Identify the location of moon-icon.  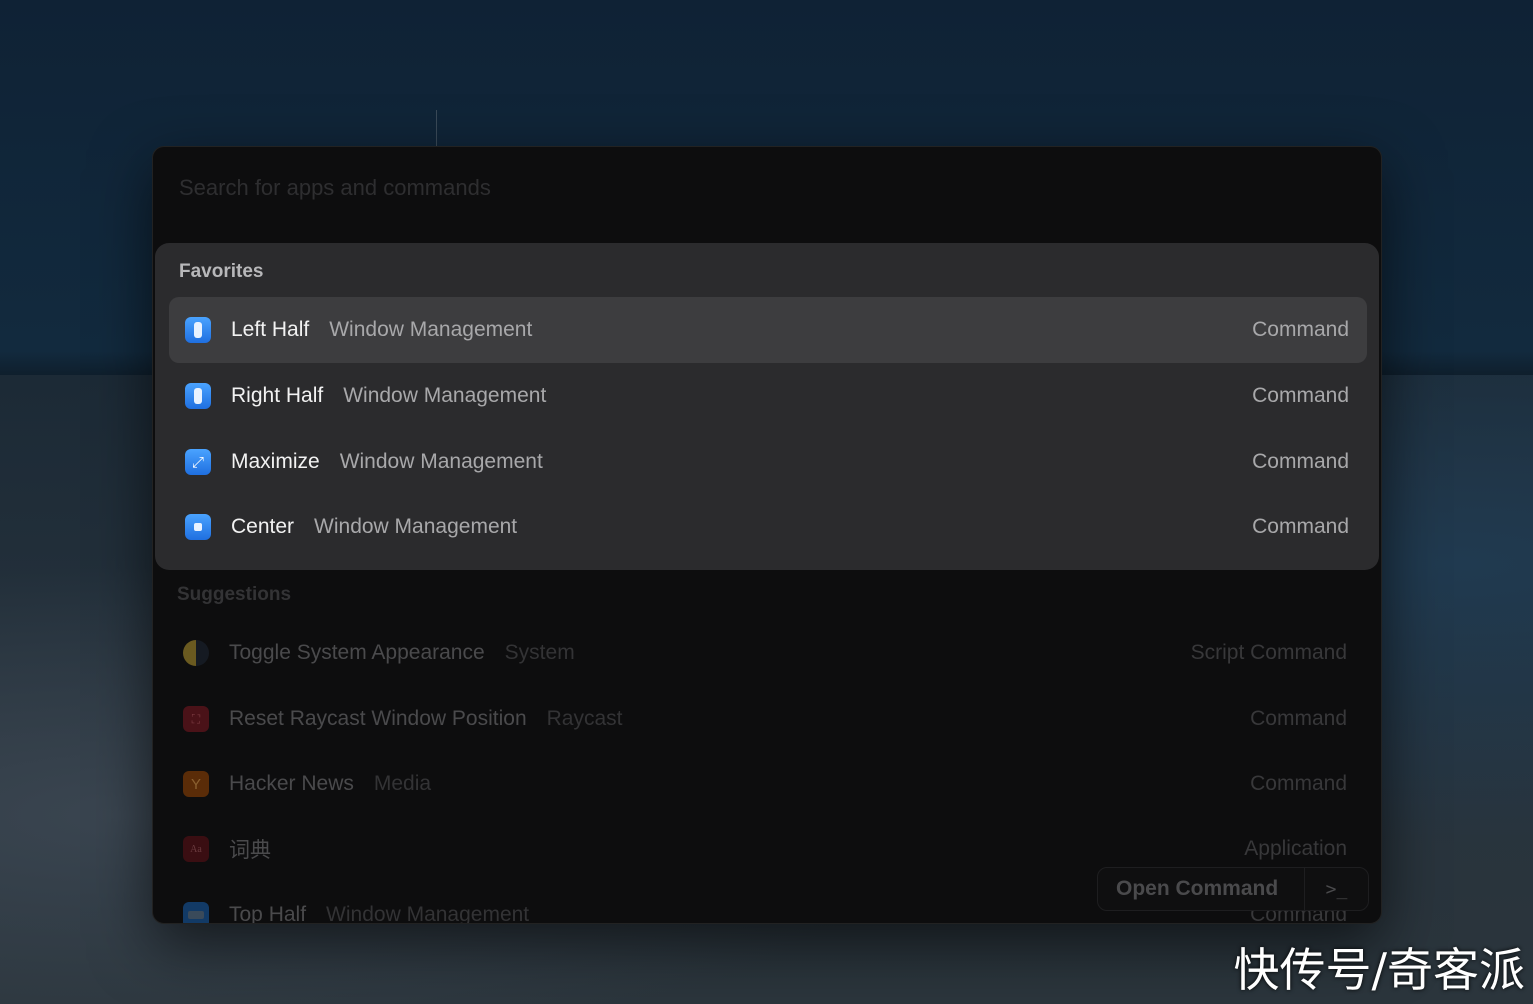
(196, 653).